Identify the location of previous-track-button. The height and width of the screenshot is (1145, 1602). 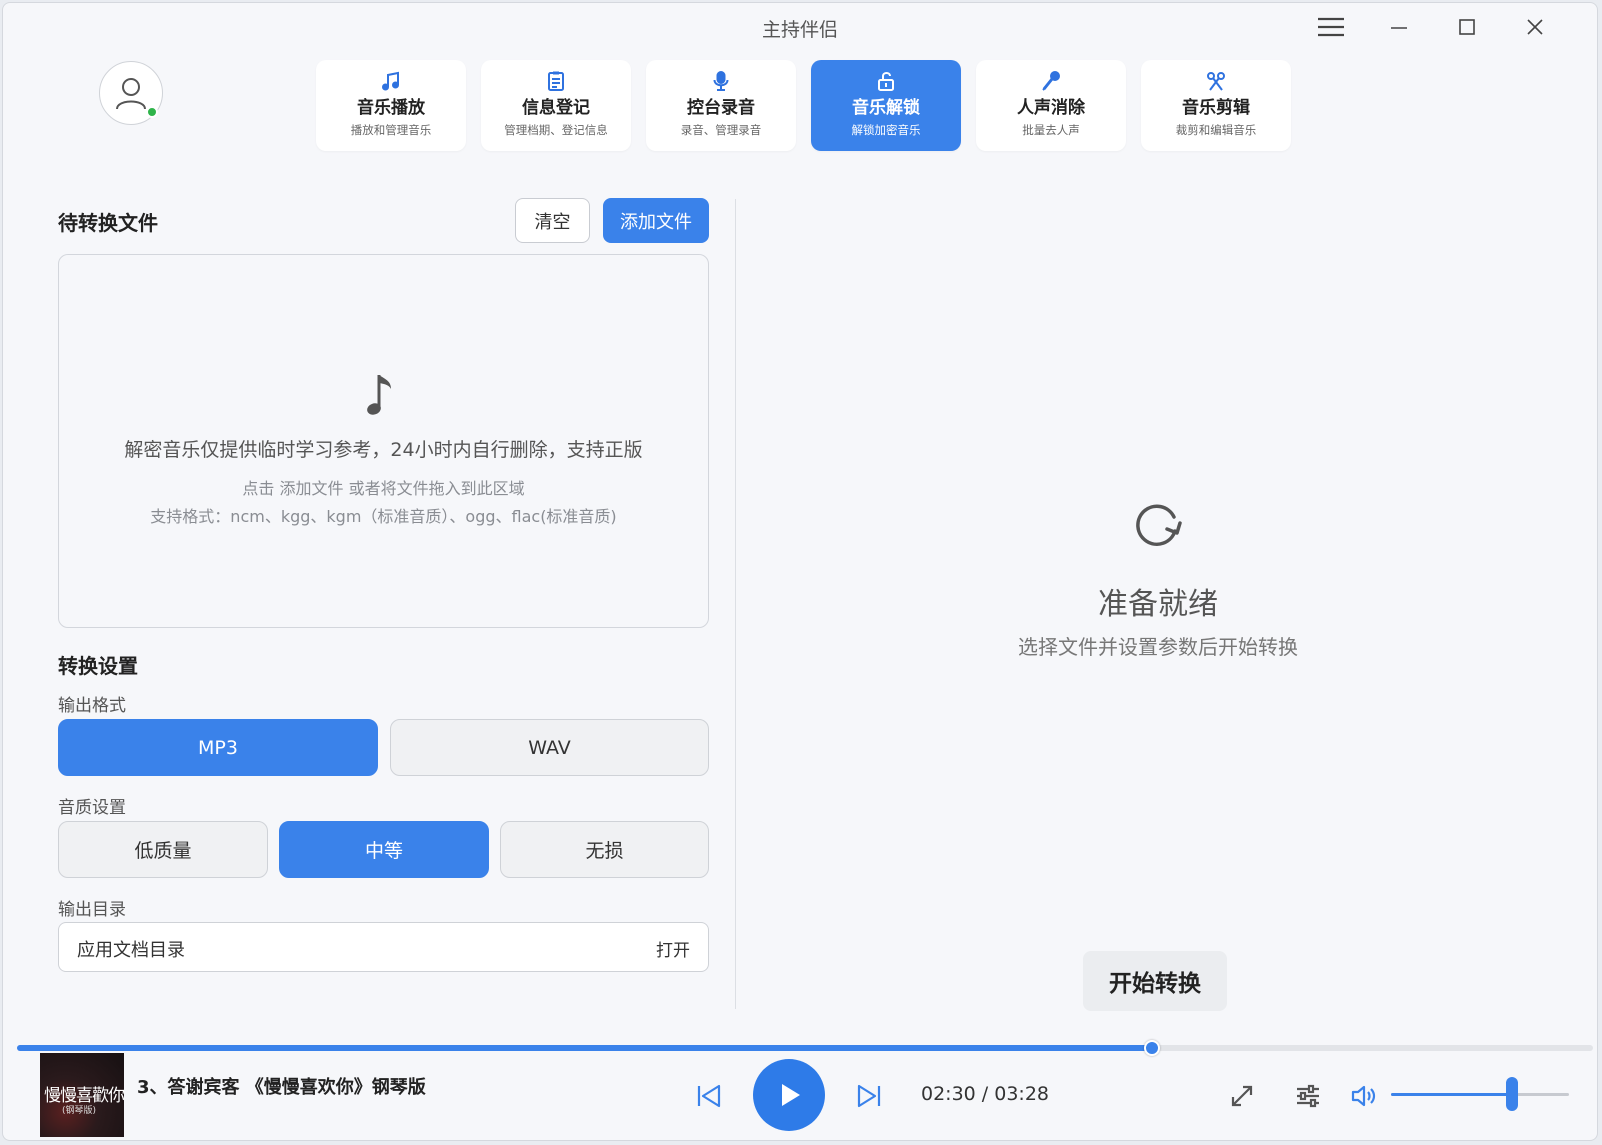
(709, 1096).